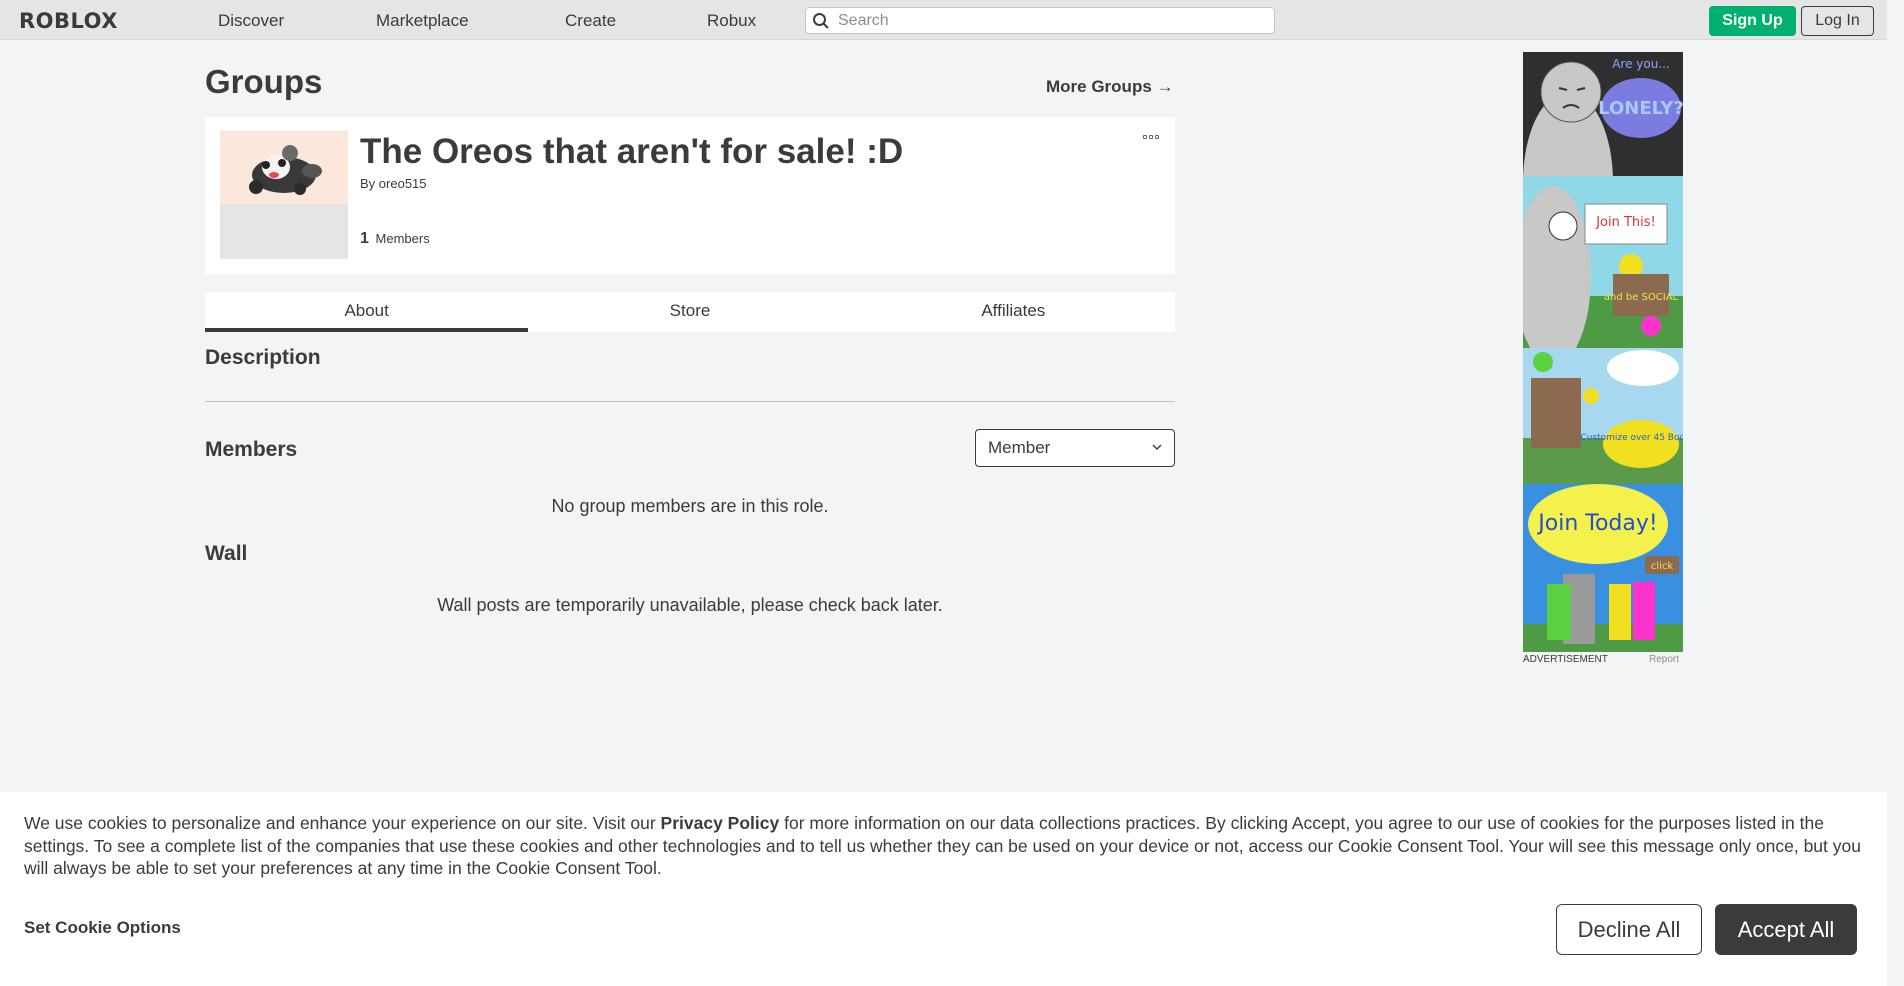  Describe the element at coordinates (1157, 447) in the screenshot. I see `chevron-down-icon` at that location.